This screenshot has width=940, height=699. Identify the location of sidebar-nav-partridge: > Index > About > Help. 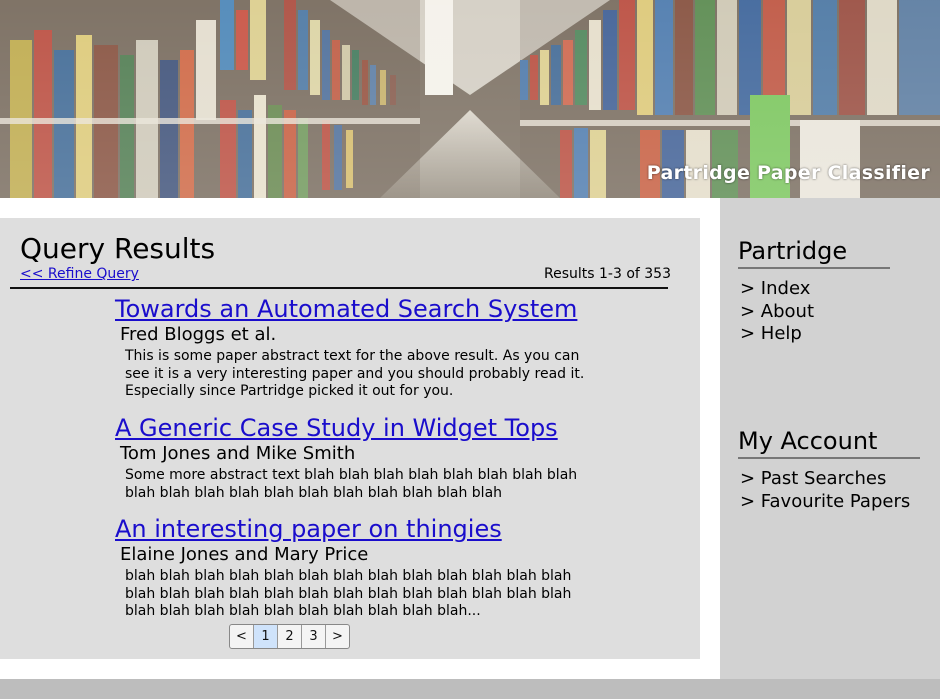
(777, 312).